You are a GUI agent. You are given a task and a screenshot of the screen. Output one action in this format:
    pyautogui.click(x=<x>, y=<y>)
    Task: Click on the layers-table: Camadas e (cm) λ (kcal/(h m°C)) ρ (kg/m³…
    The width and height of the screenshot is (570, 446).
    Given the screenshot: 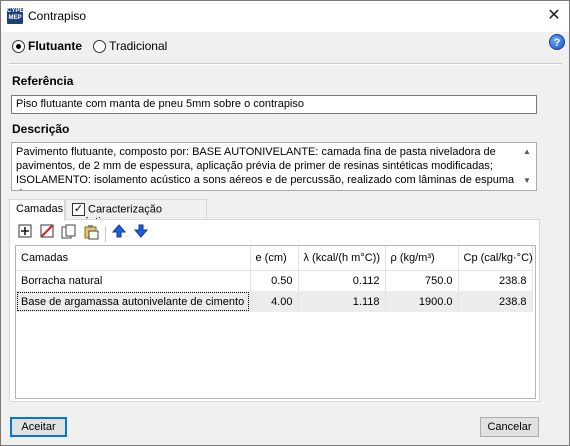 What is the action you would take?
    pyautogui.click(x=274, y=279)
    